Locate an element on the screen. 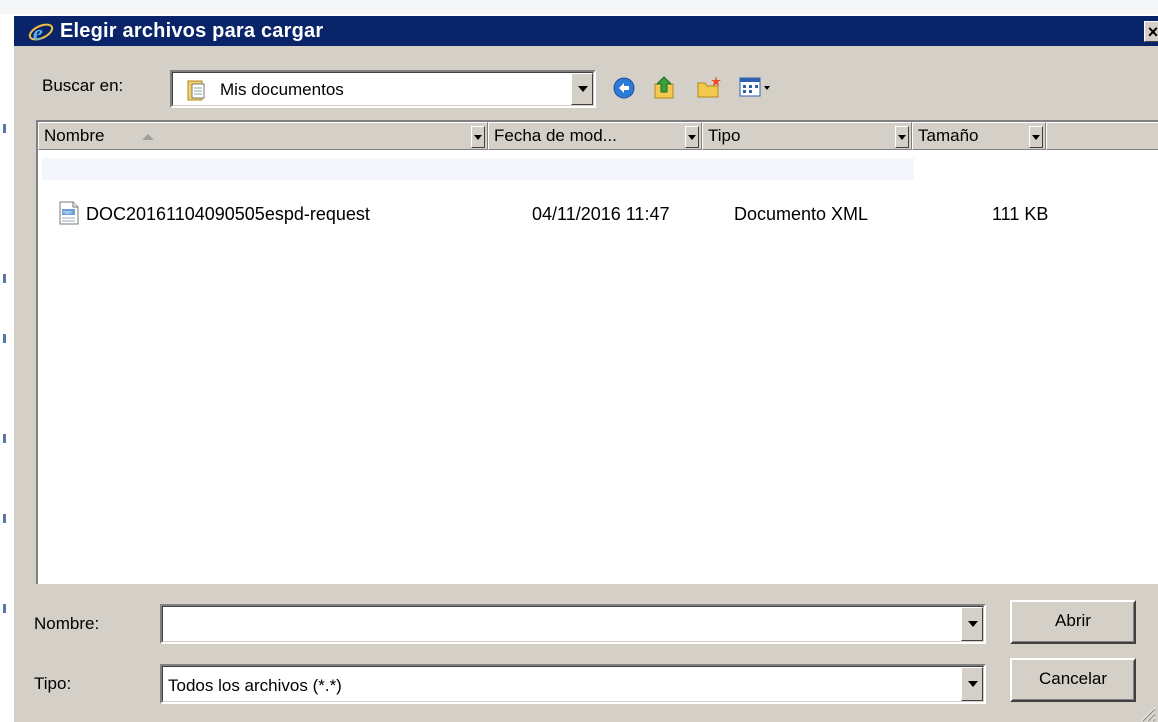 Image resolution: width=1158 pixels, height=722 pixels. filetype-dropdown-arrow is located at coordinates (972, 684).